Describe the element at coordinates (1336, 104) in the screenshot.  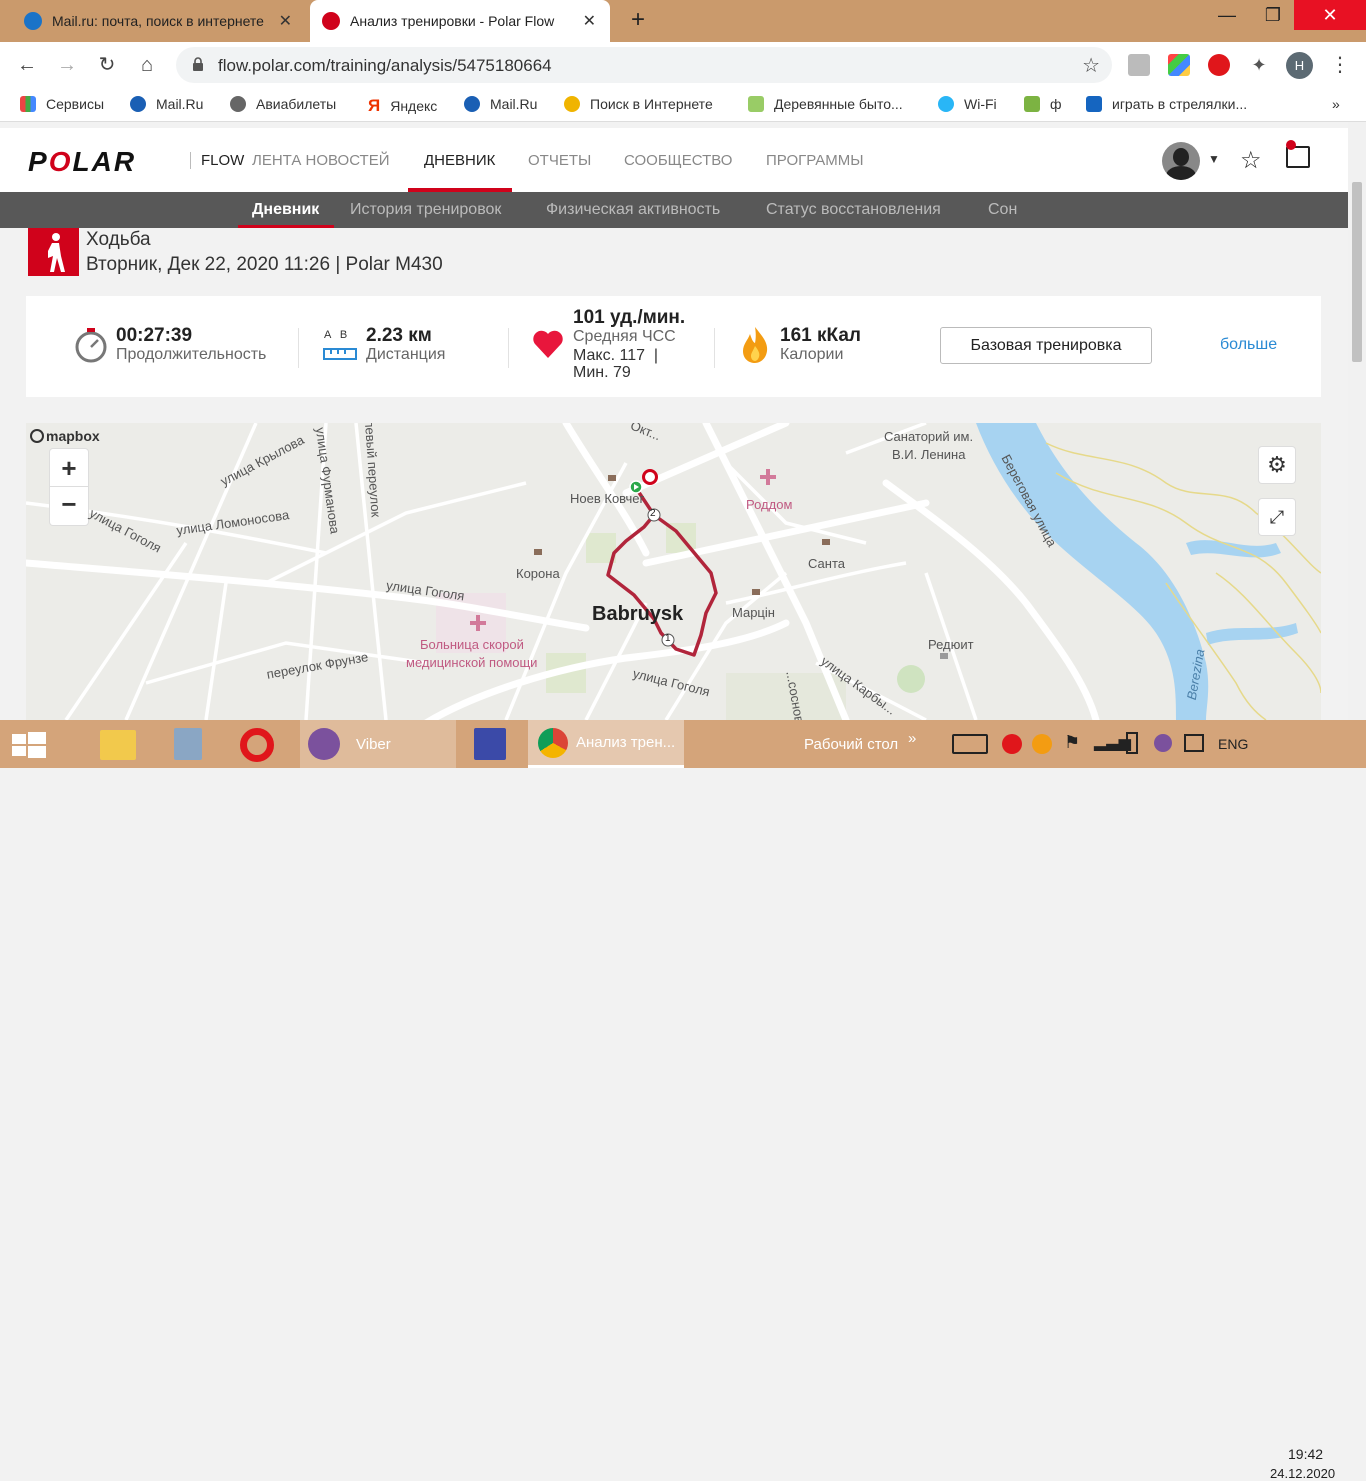
I see `bookmarks-more-icon: »` at that location.